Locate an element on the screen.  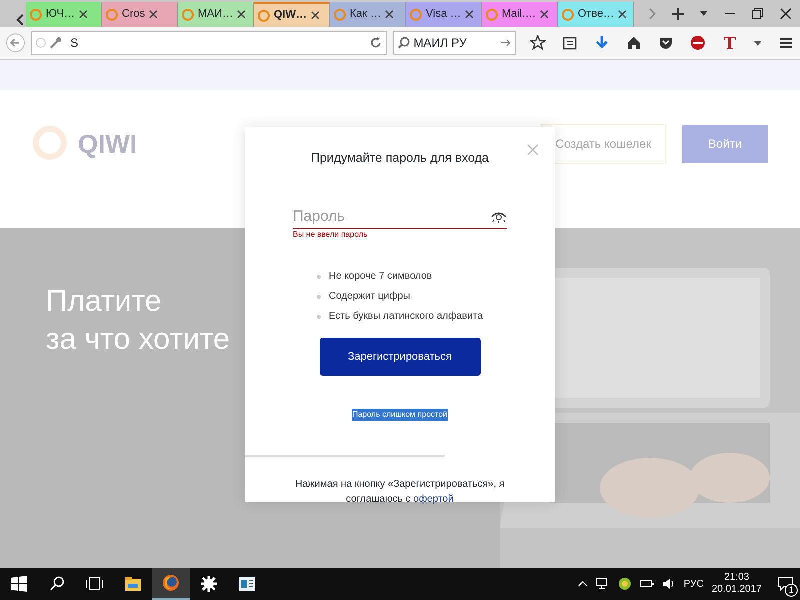
eye-icon is located at coordinates (499, 216).